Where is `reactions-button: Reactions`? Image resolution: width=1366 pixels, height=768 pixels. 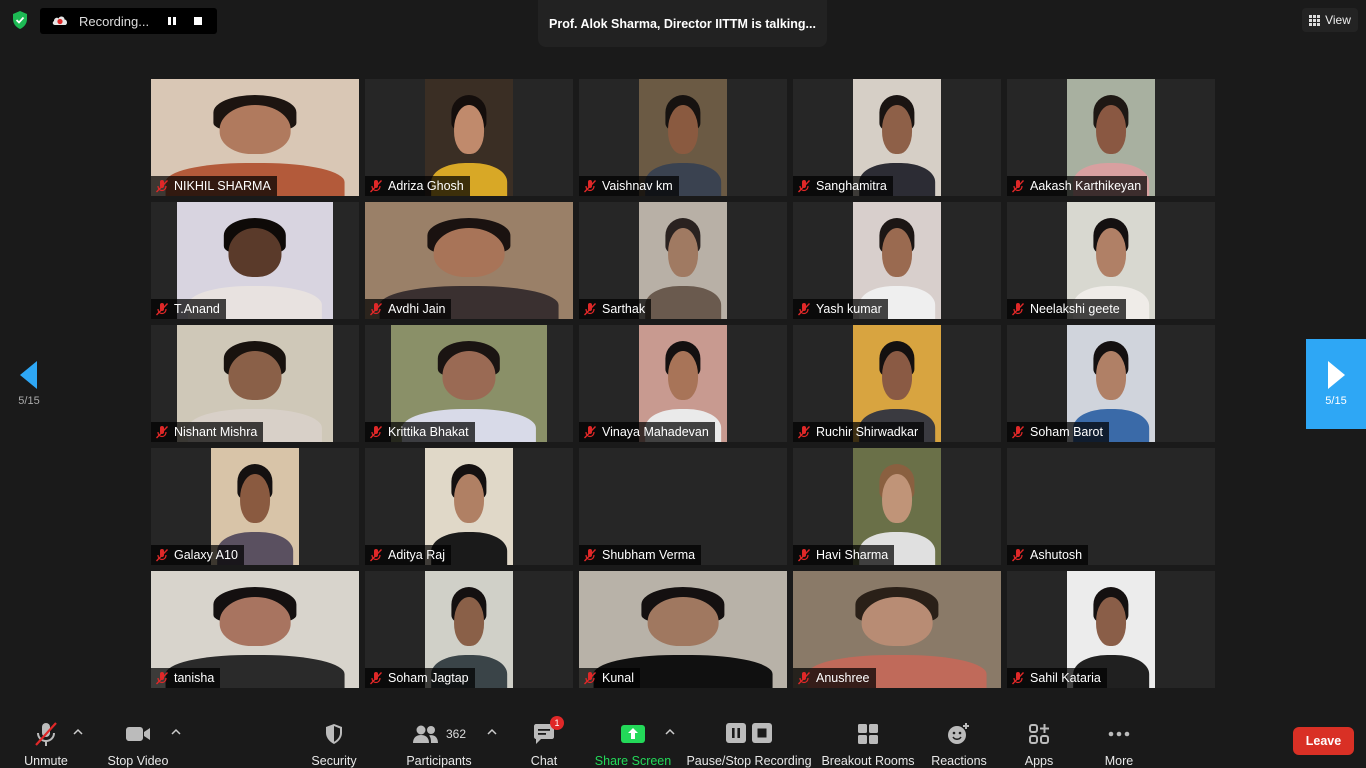
reactions-button: Reactions is located at coordinates (959, 738).